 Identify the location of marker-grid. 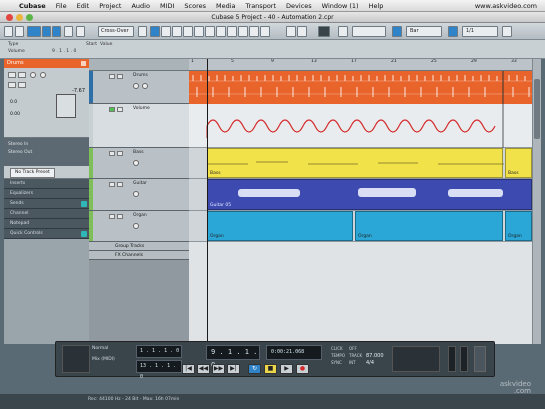
(416, 359).